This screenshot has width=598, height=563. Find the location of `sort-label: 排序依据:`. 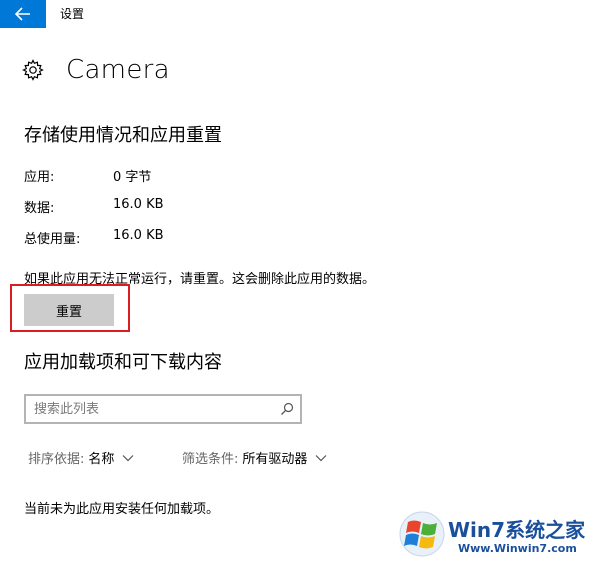

sort-label: 排序依据: is located at coordinates (56, 459).